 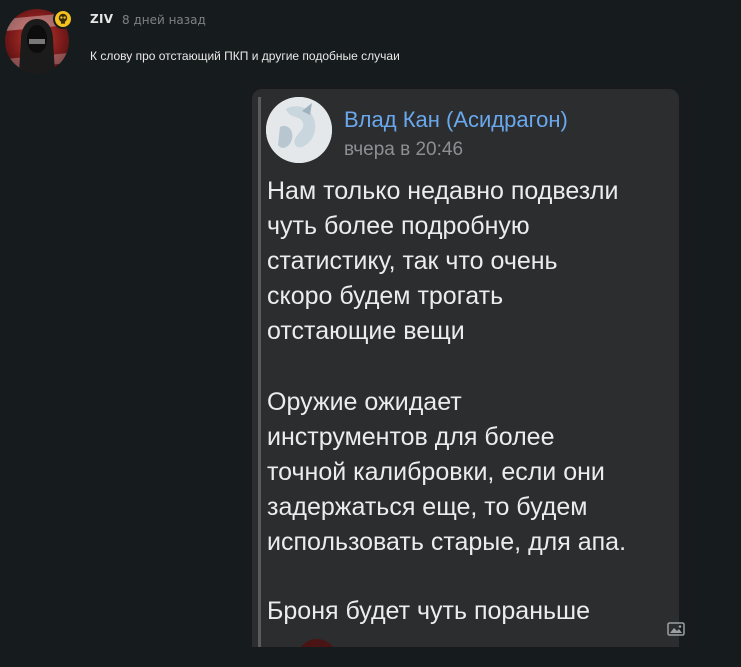 What do you see at coordinates (428, 611) in the screenshot?
I see `quoted-paragraph: Броня будет чуть пораньше` at bounding box center [428, 611].